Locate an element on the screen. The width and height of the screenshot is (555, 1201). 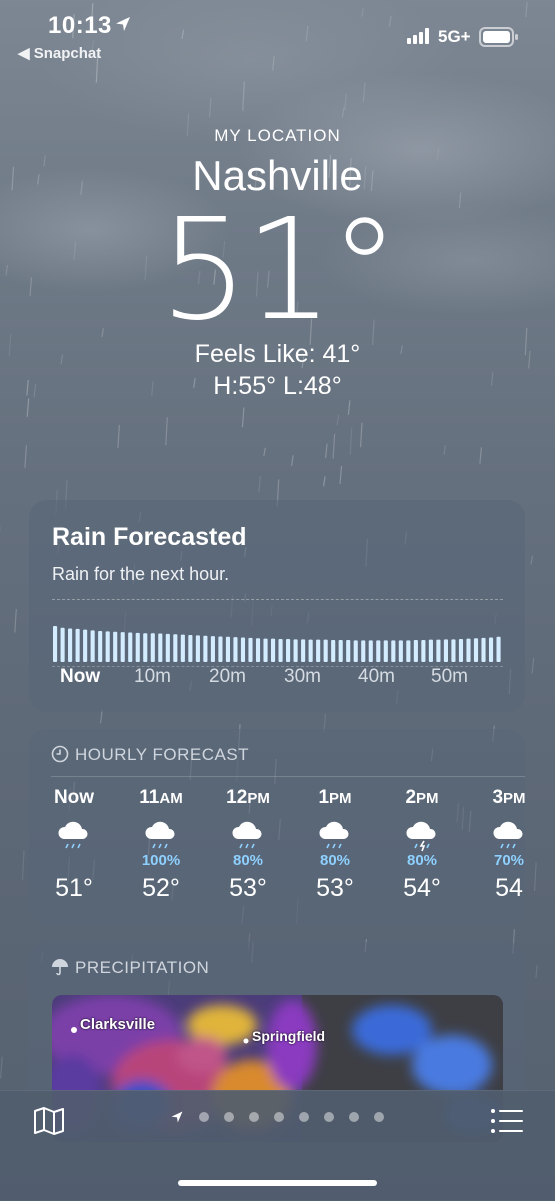
location-label: MY LOCATION is located at coordinates (277, 136).